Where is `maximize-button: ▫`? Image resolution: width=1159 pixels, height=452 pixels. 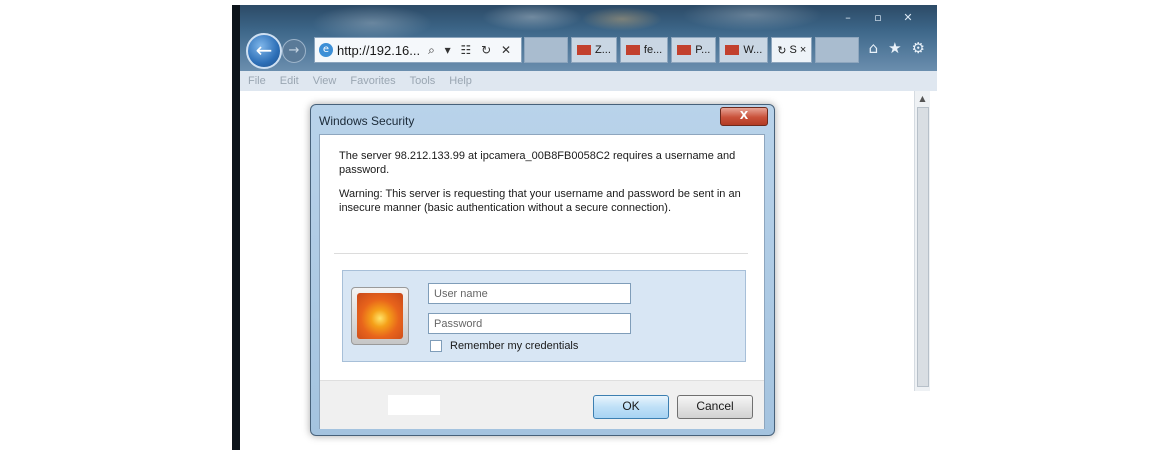
maximize-button: ▫ is located at coordinates (878, 19).